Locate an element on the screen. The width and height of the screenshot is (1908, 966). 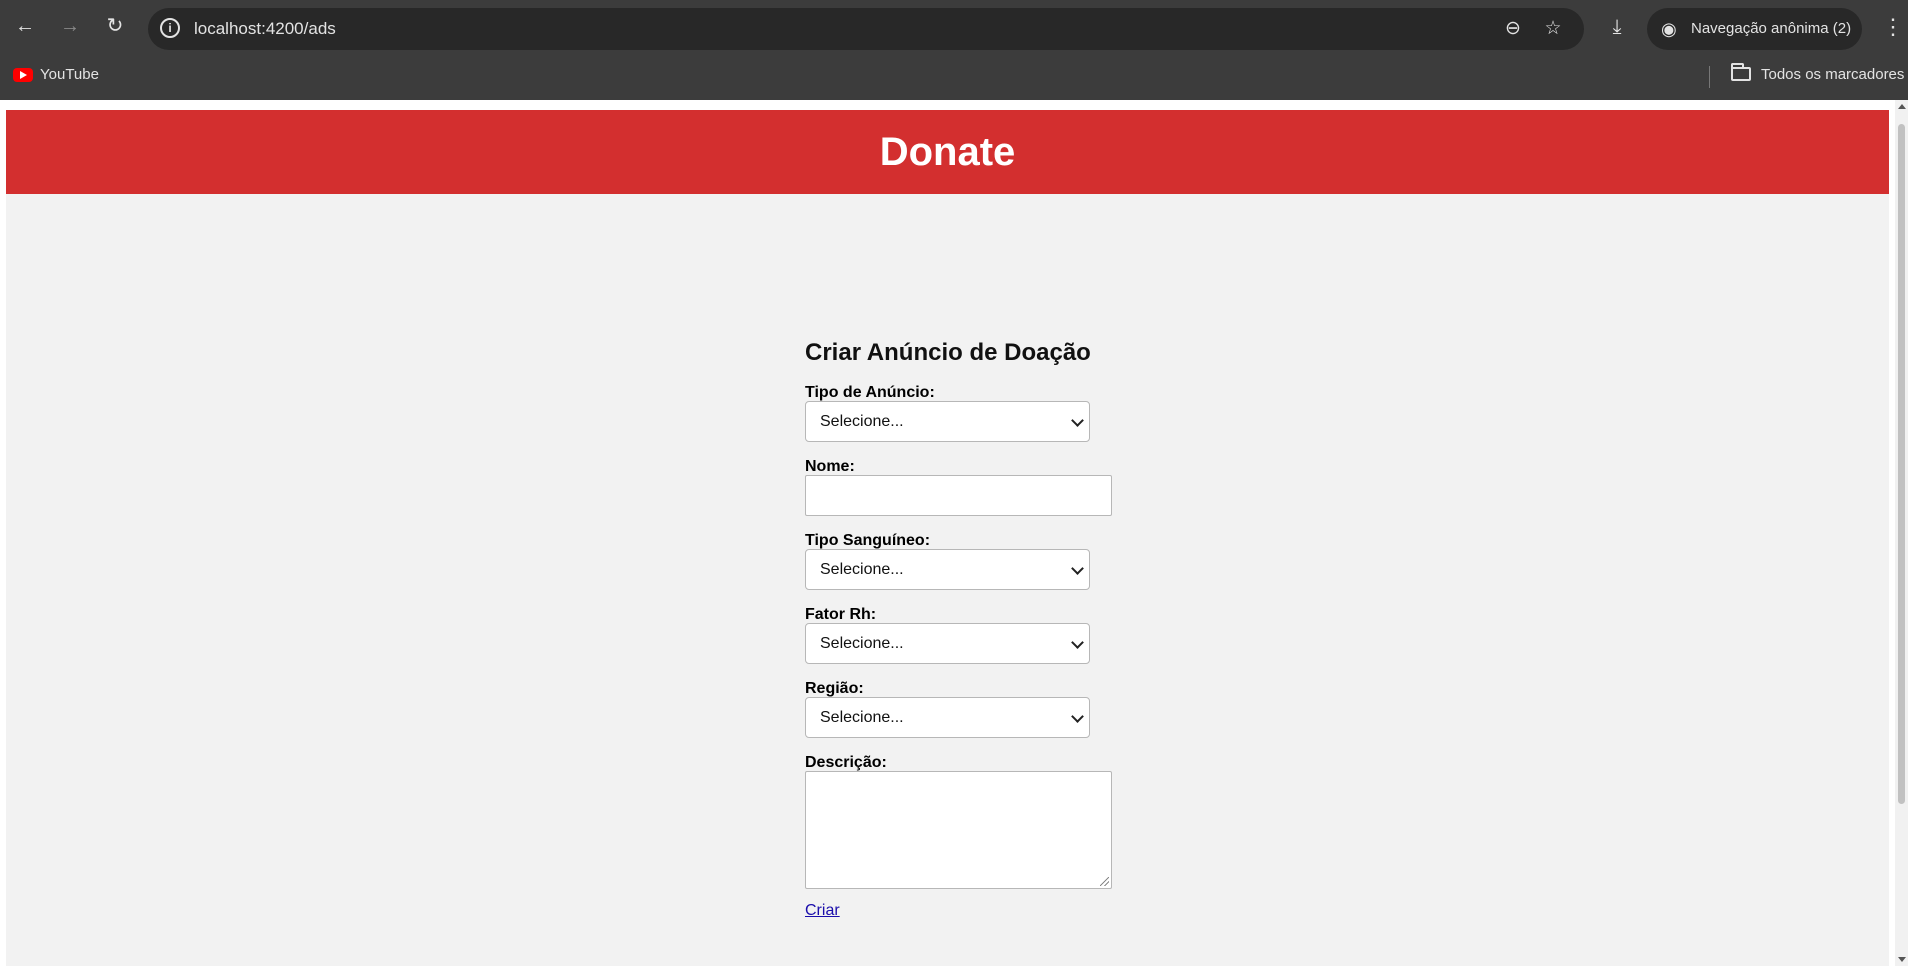
scroll-down-arrow-icon is located at coordinates (1902, 959).